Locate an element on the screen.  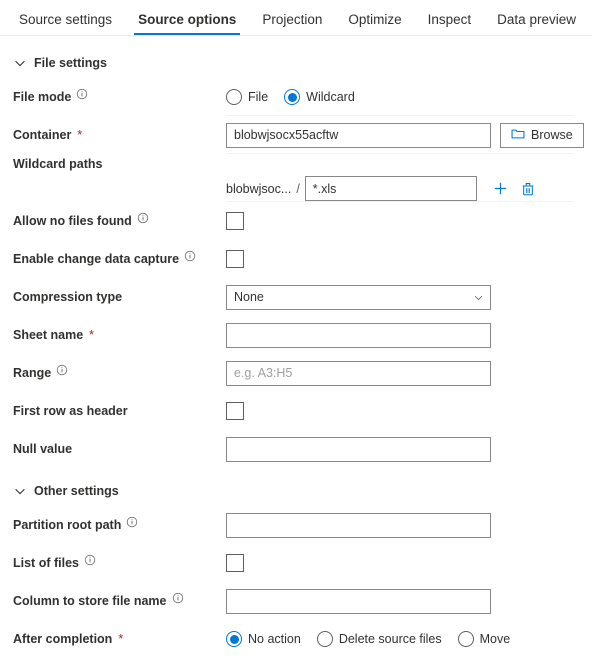
label-first-row-as-header: First row as header is located at coordinates (113, 411).